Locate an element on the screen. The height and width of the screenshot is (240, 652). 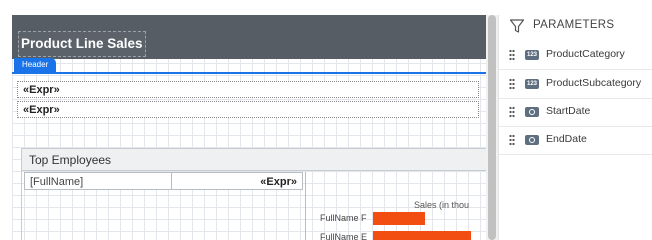
bar-label: FullName E is located at coordinates (344, 236).